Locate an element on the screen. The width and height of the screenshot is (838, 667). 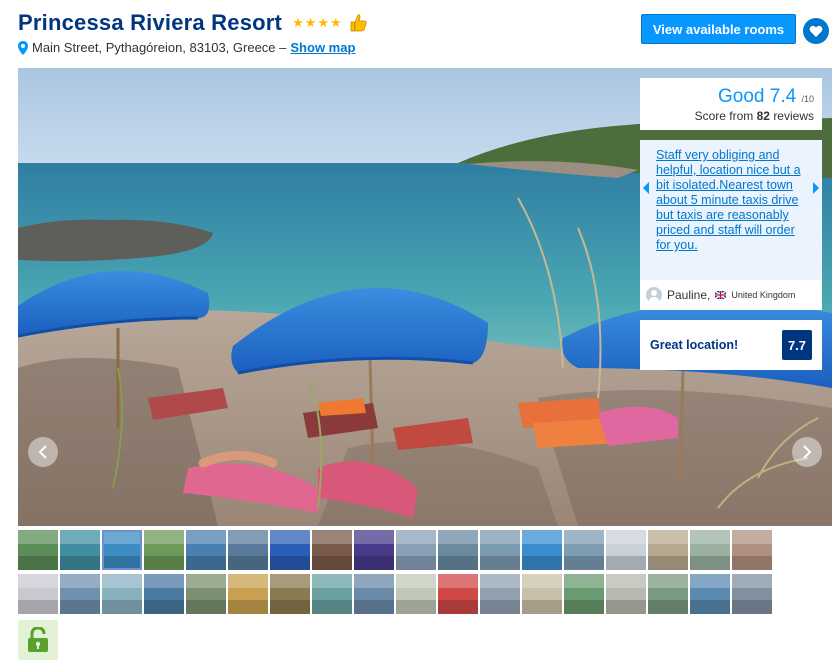
review-score-panel: Good 7.4 /10 Score from 82 reviews is located at coordinates (731, 104).